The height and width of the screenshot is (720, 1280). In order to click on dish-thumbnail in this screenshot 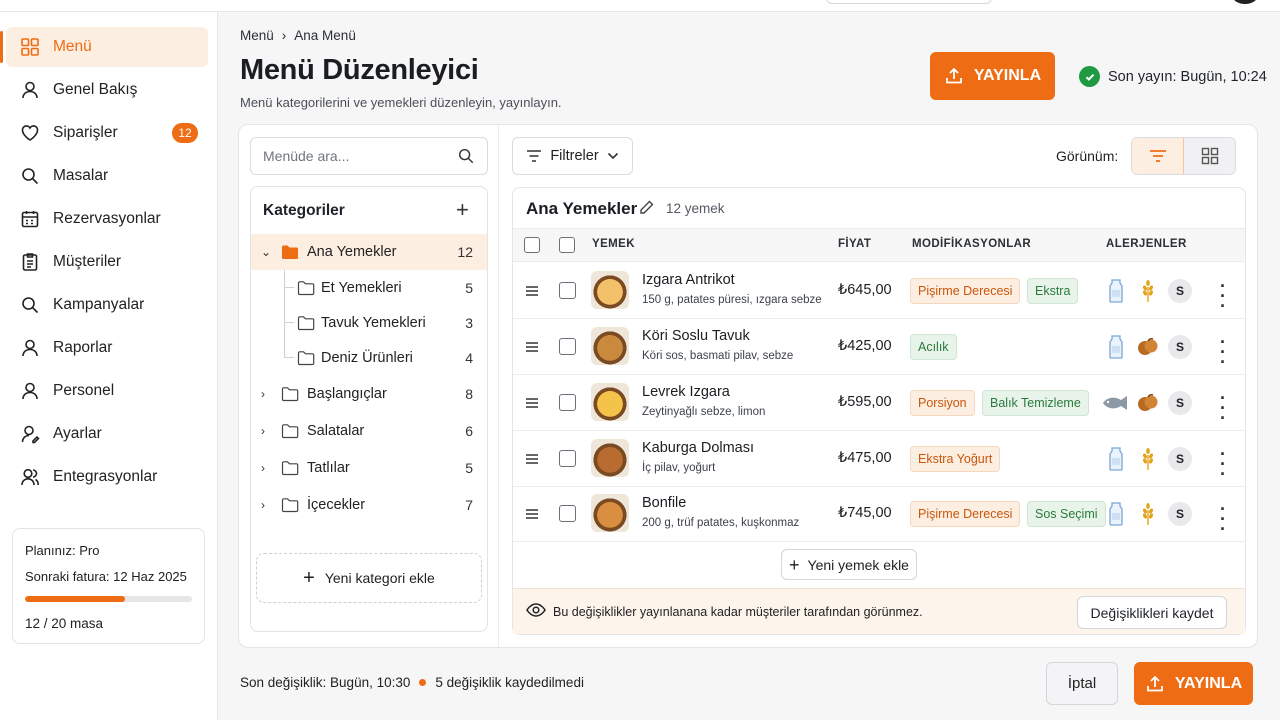, I will do `click(610, 513)`.